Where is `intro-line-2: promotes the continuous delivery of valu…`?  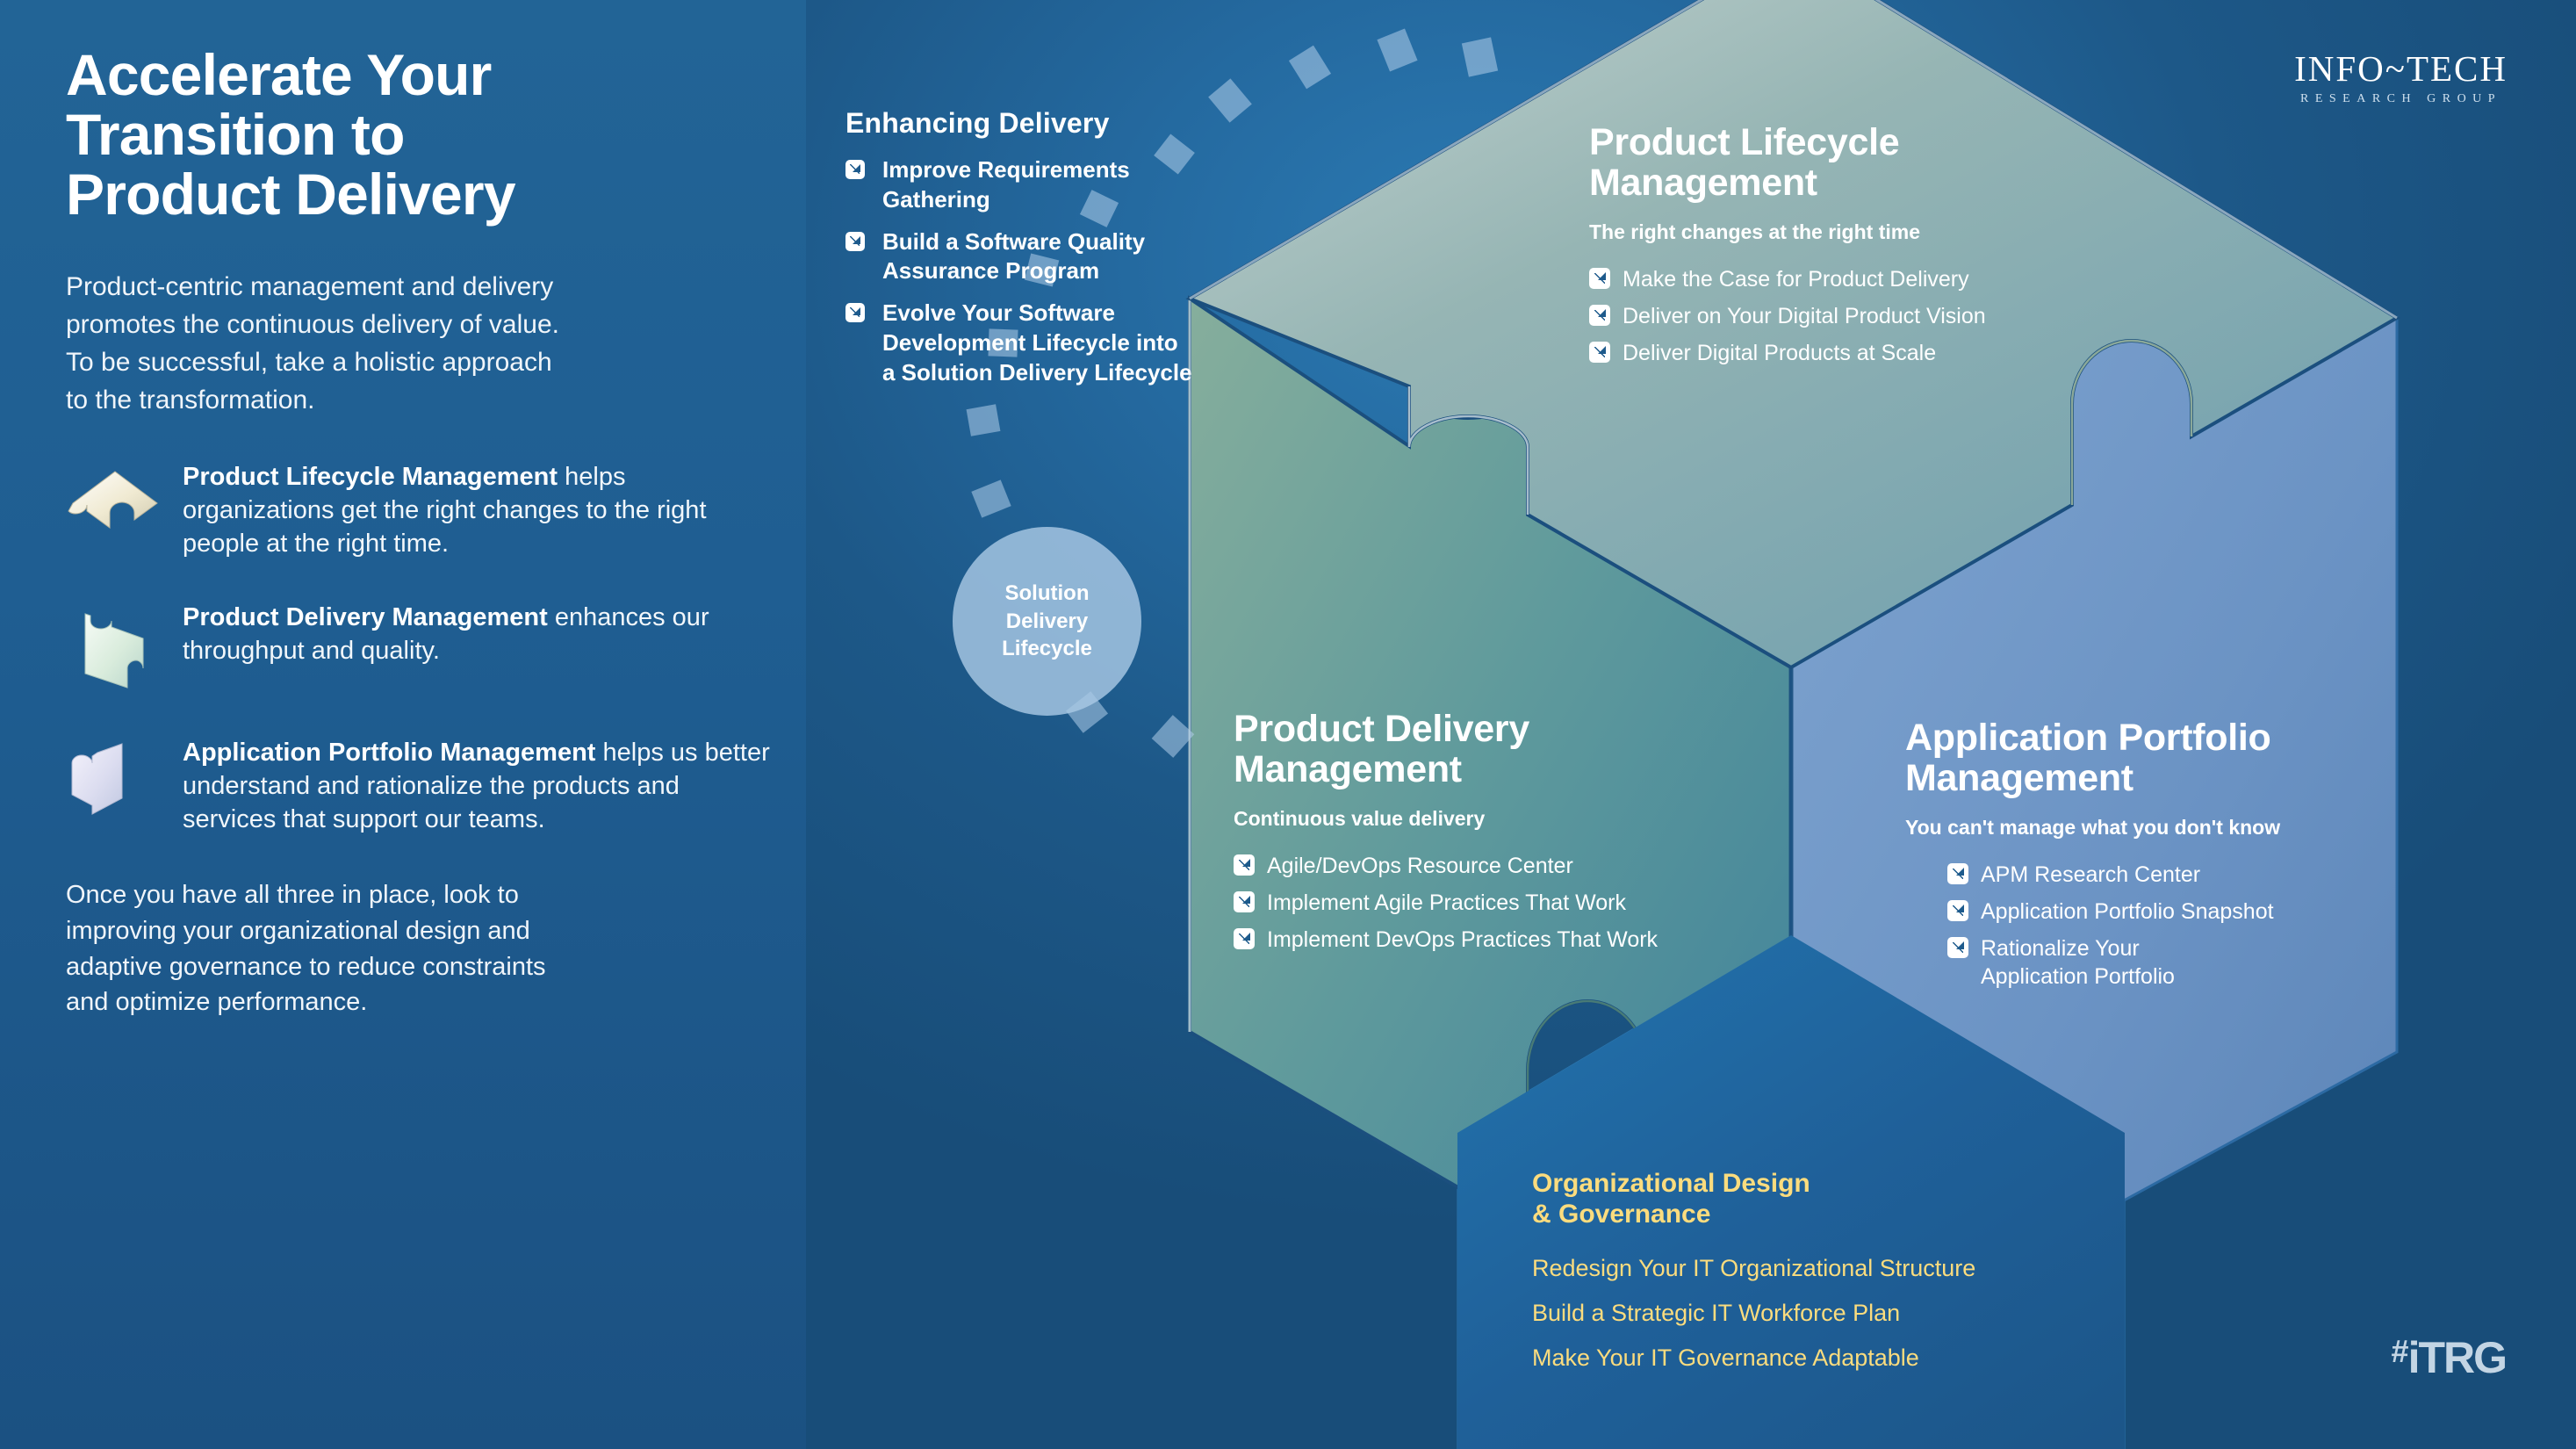
intro-line-2: promotes the continuous delivery of valu… is located at coordinates (312, 324).